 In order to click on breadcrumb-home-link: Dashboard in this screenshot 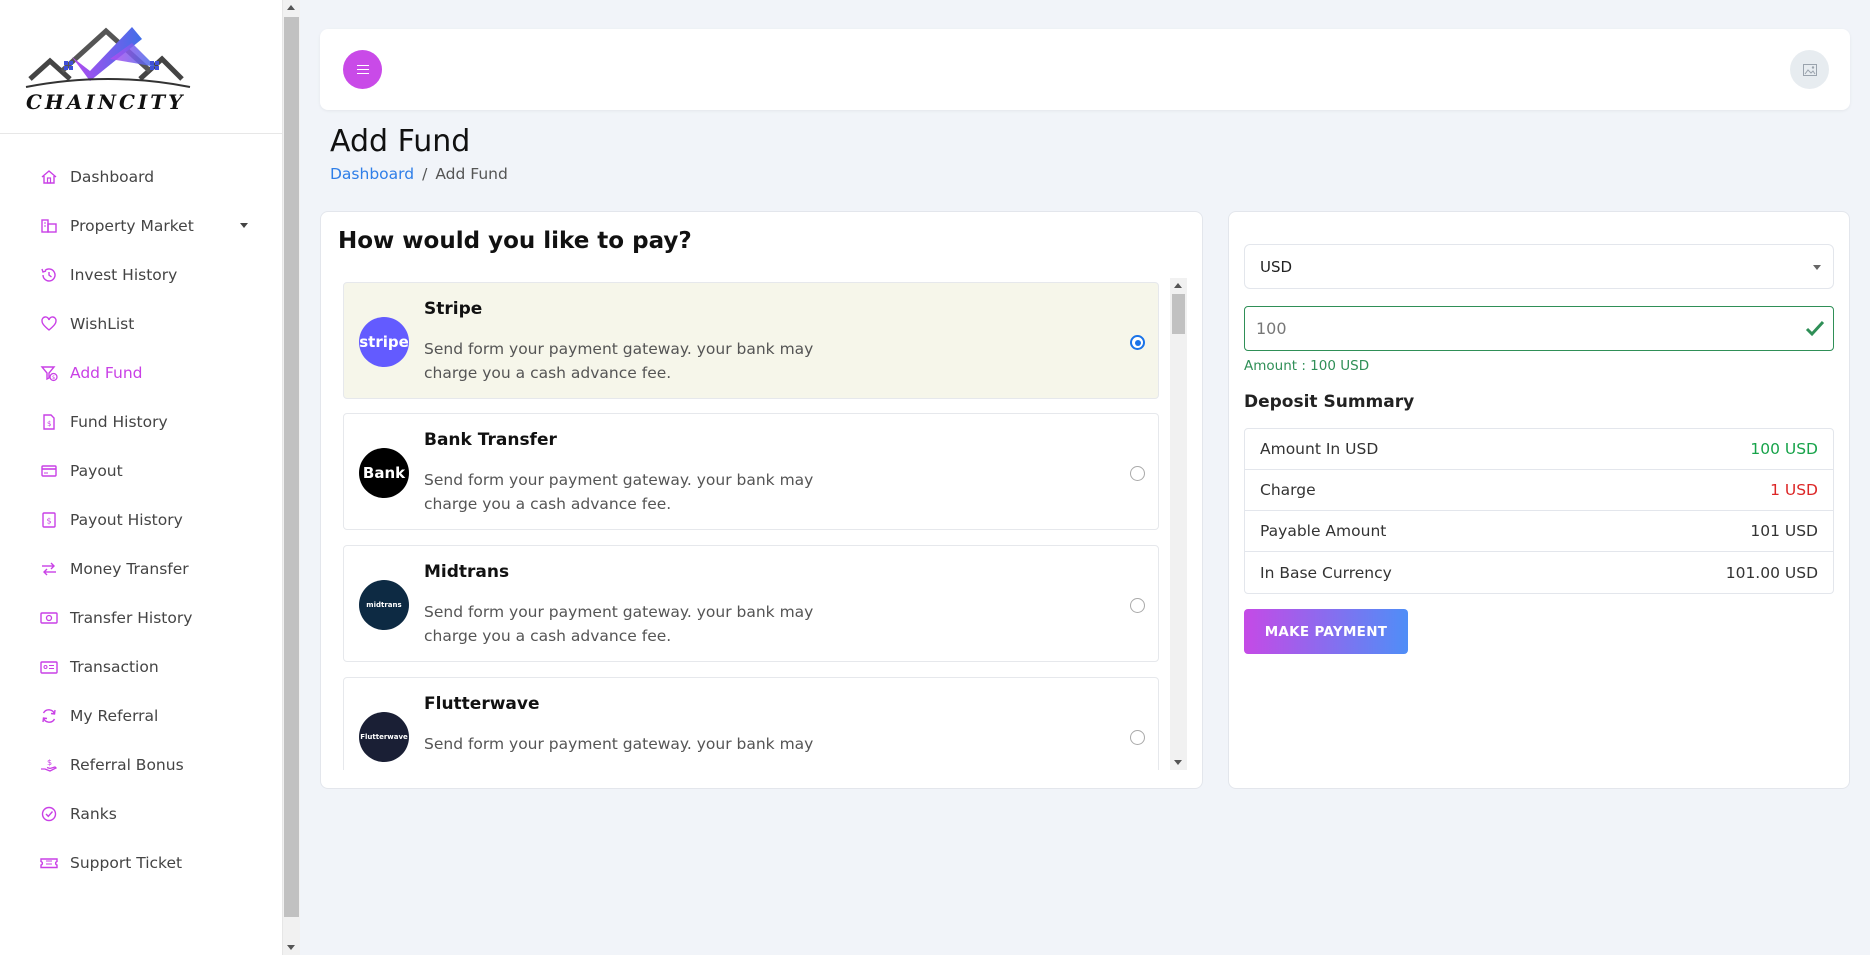, I will do `click(372, 174)`.